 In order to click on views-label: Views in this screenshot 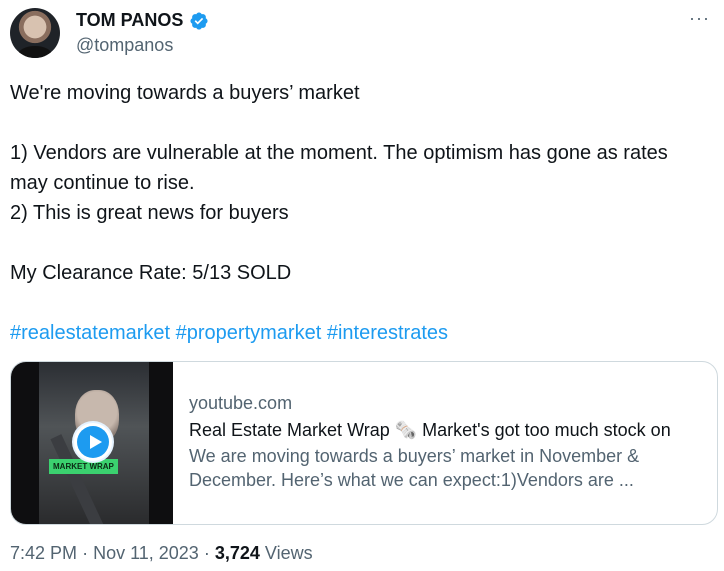, I will do `click(288, 553)`.